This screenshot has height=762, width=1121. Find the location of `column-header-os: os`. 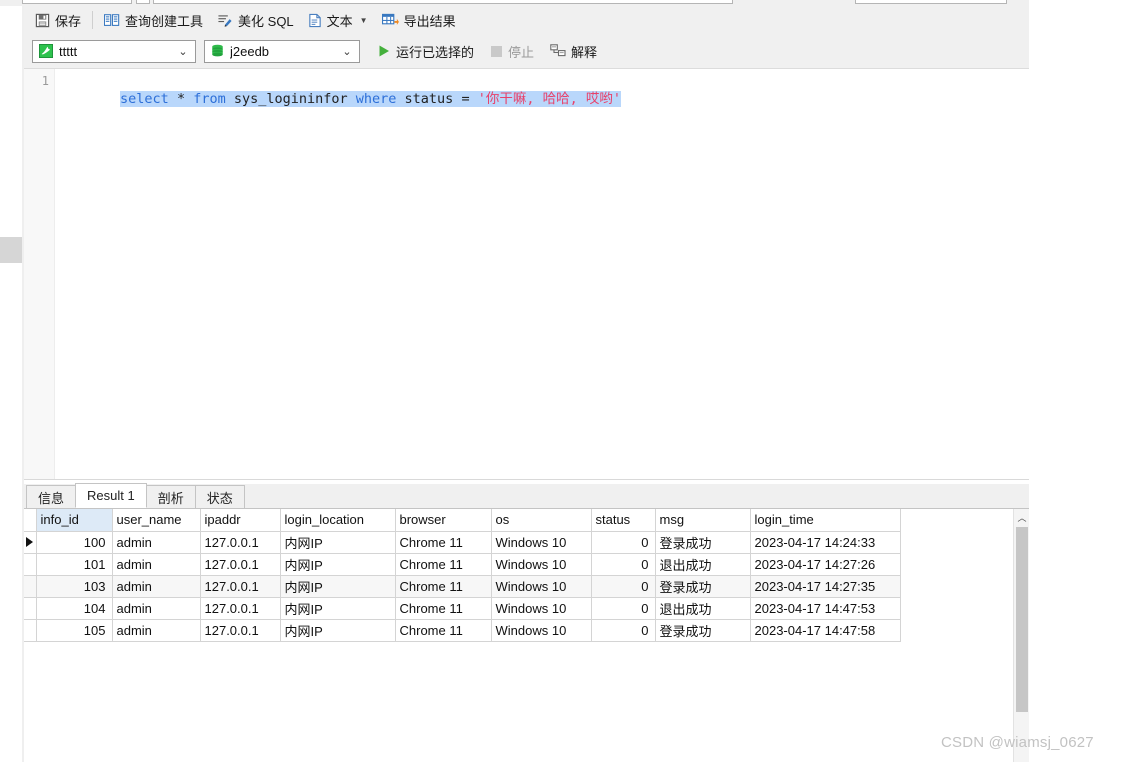

column-header-os: os is located at coordinates (541, 520).